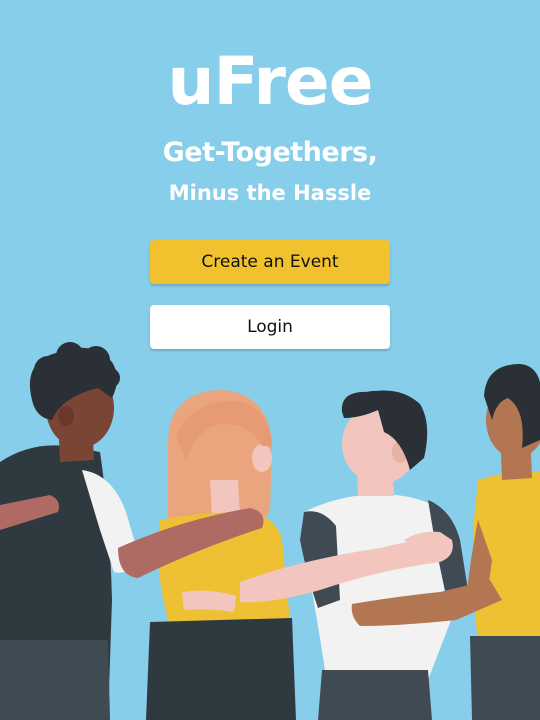 The height and width of the screenshot is (720, 540). Describe the element at coordinates (270, 262) in the screenshot. I see `create-event-button: Create an Event` at that location.